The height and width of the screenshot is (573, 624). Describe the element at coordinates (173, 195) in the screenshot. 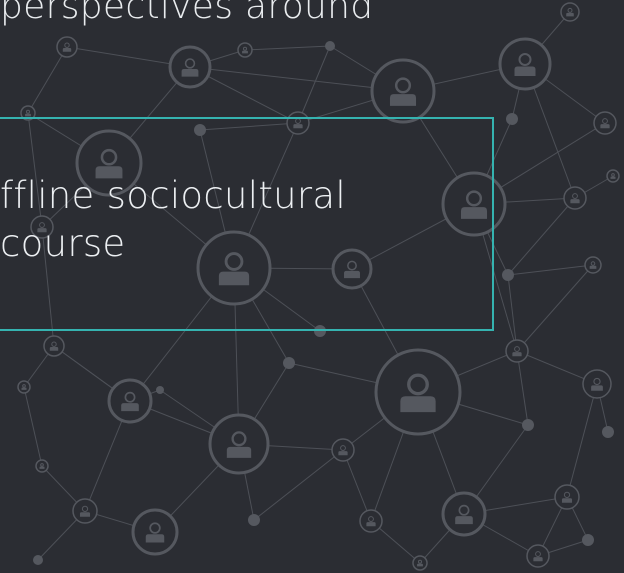

I see `highlight-box-line-1: ffline sociocultural` at that location.